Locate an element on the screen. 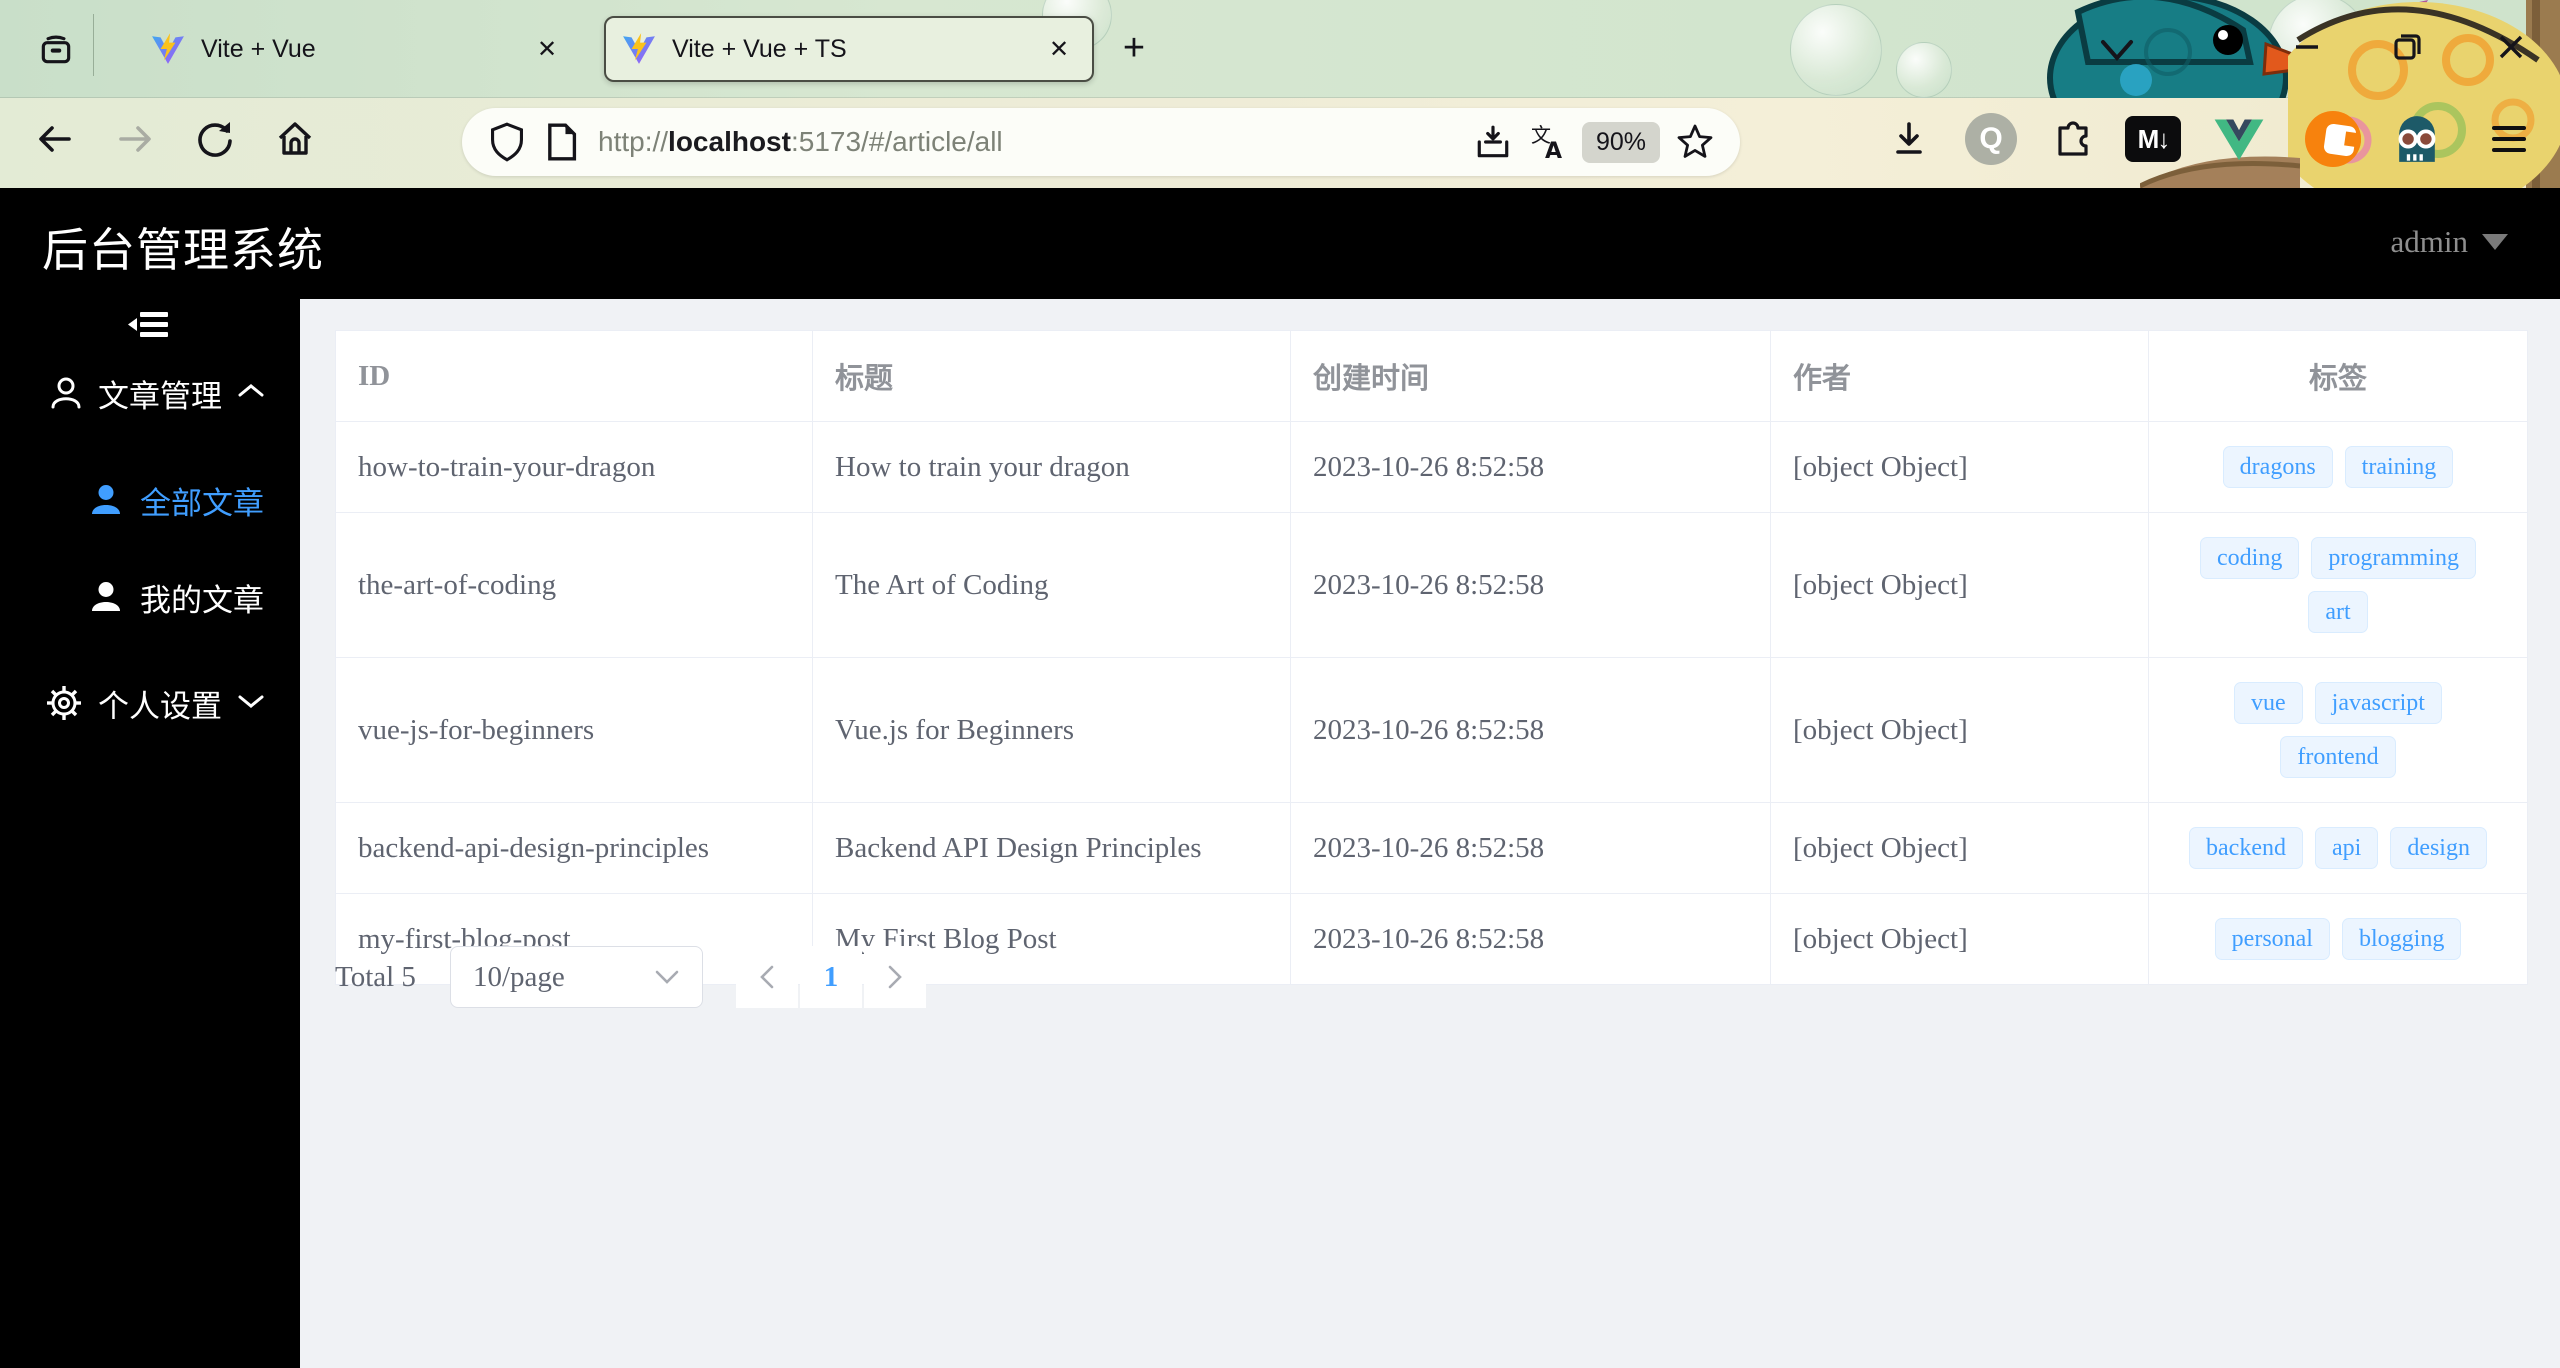 This screenshot has width=2560, height=1368. restore-button is located at coordinates (2407, 47).